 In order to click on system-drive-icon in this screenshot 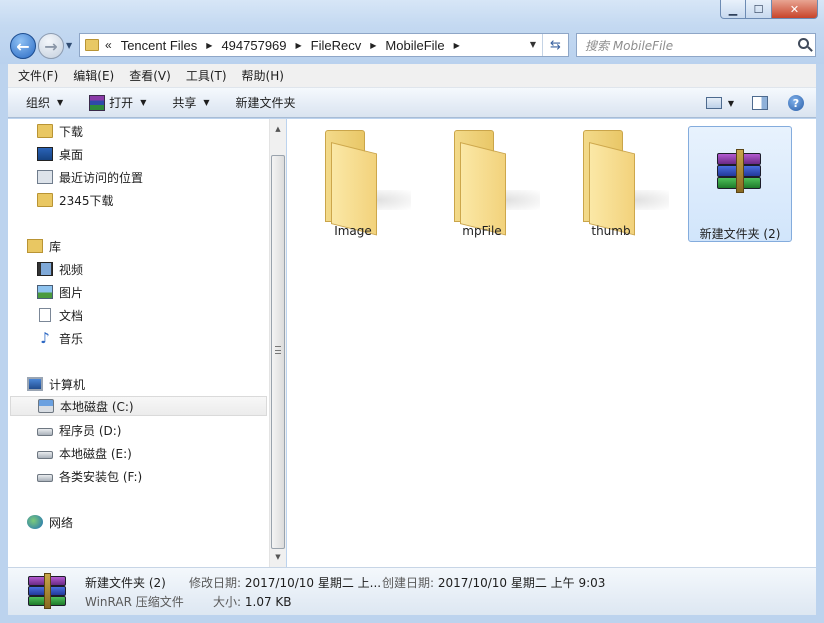, I will do `click(46, 406)`.